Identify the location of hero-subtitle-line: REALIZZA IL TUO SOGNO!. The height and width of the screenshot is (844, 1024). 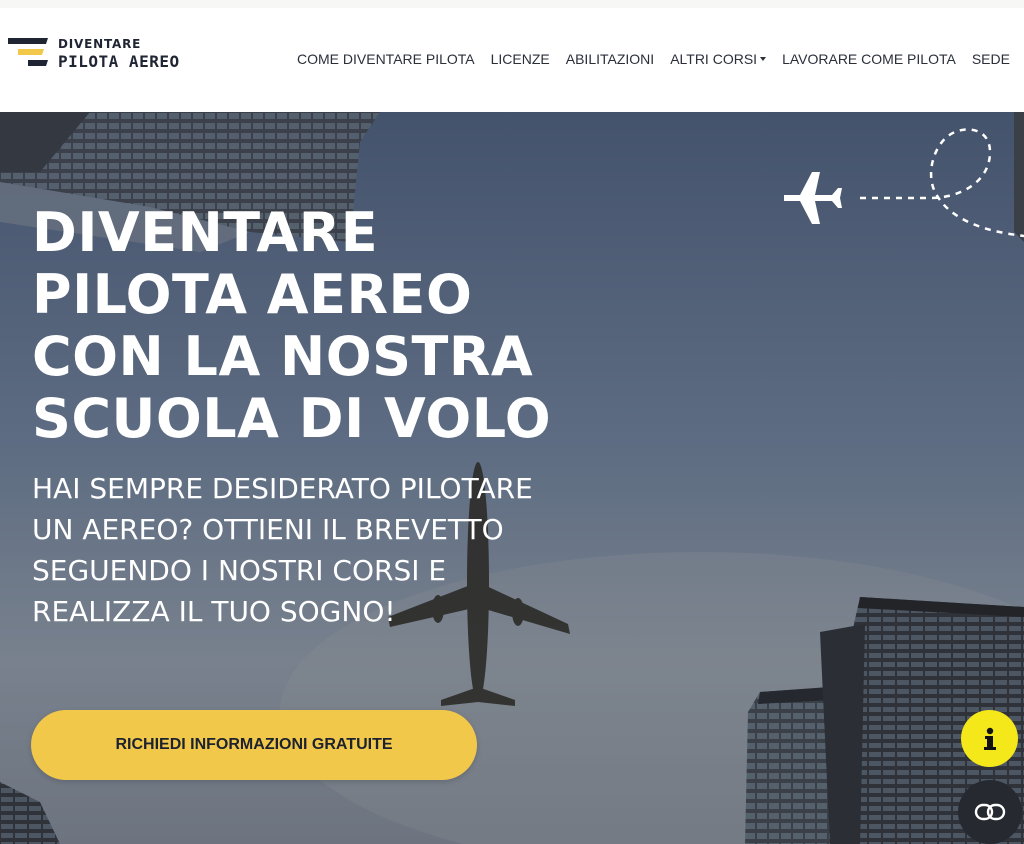
(214, 611).